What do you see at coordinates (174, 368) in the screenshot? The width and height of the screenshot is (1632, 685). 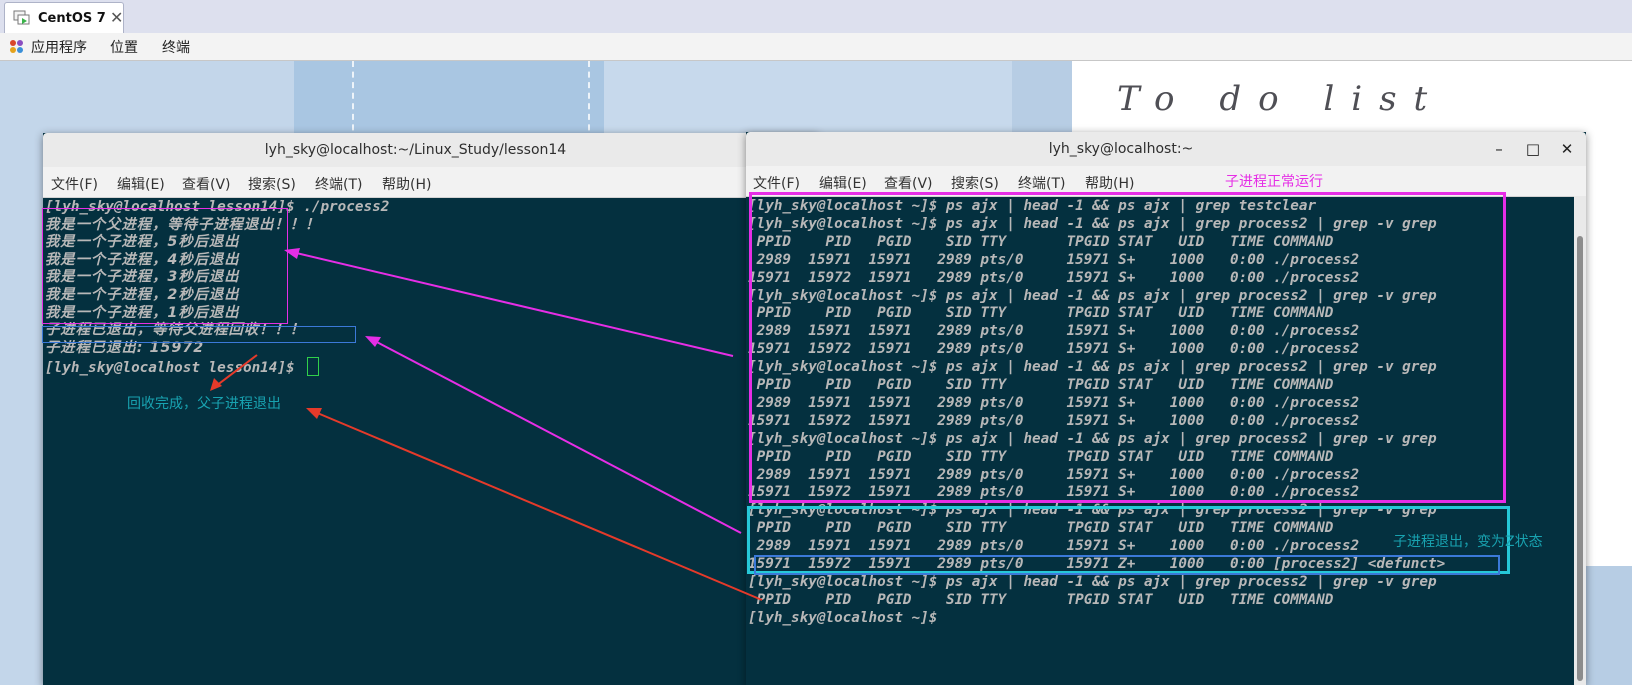 I see `prompt-text: [lyh_sky@localhost lesson14]$` at bounding box center [174, 368].